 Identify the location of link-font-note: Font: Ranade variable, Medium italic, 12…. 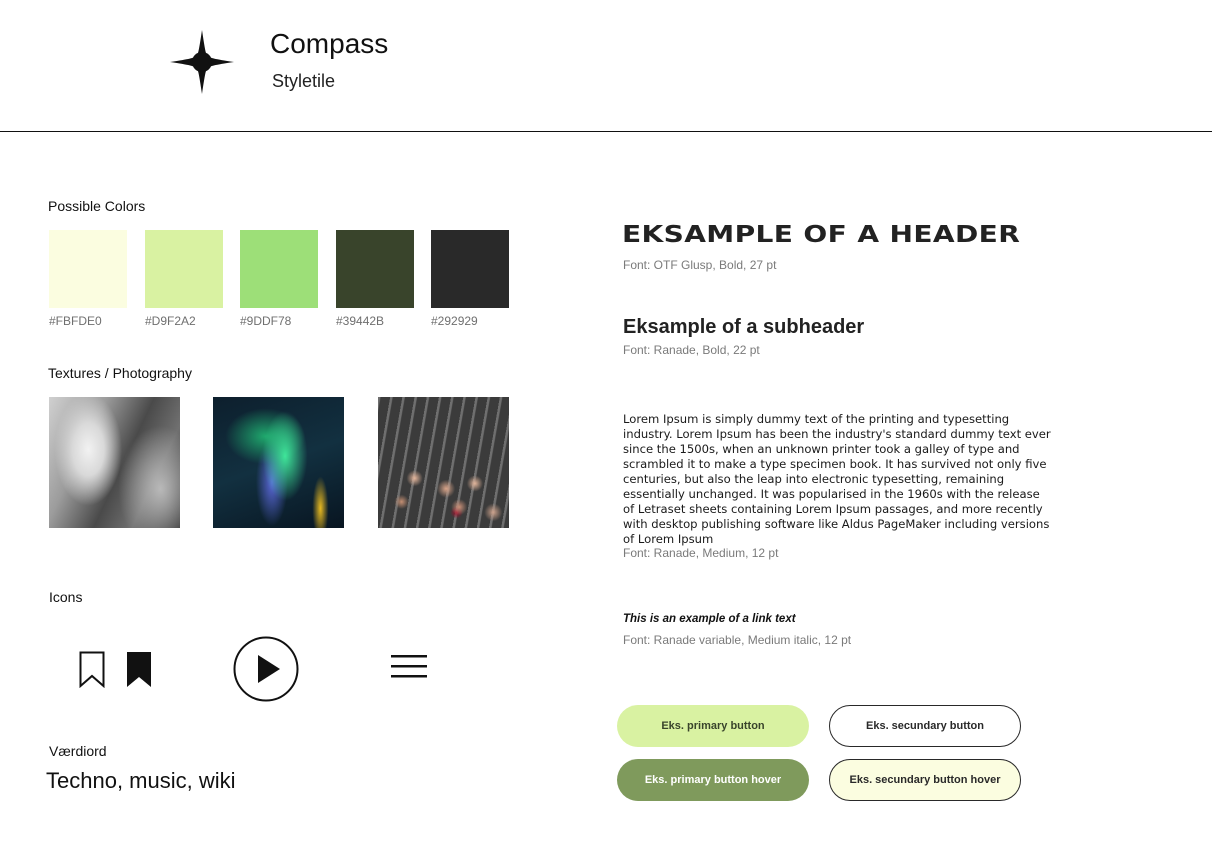
(737, 640).